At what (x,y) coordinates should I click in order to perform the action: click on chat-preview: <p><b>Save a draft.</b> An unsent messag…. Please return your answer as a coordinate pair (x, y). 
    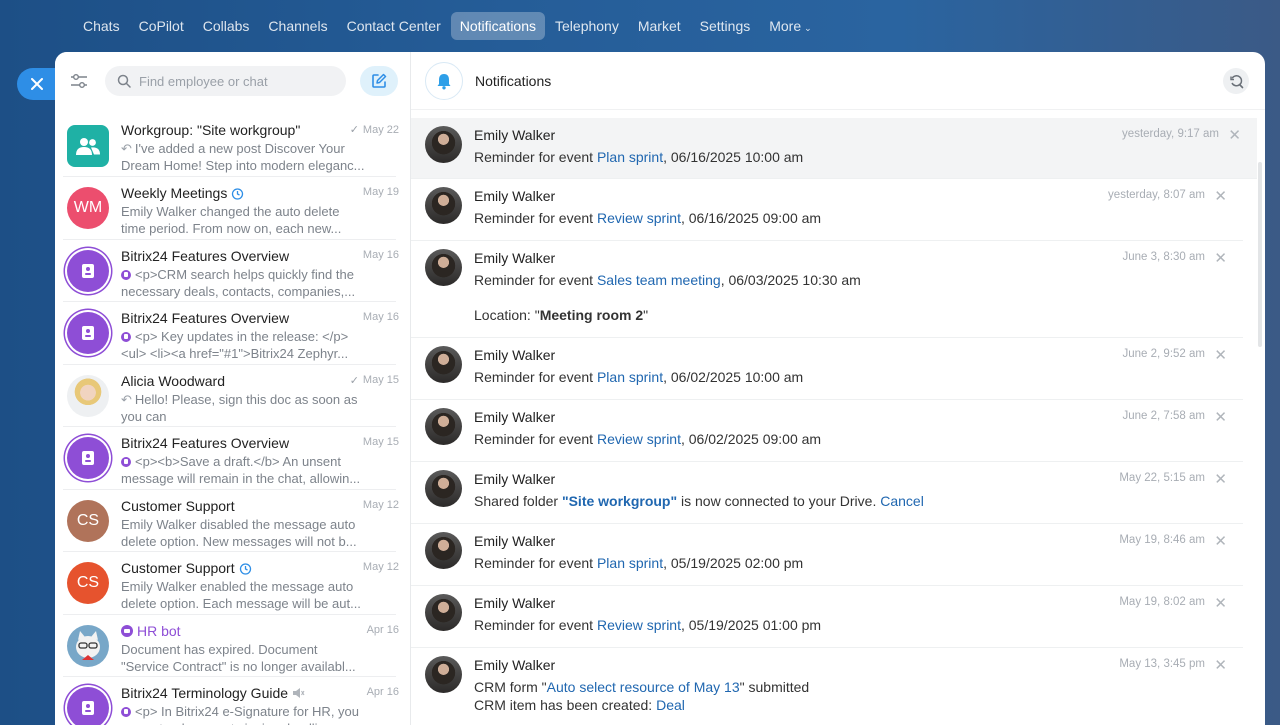
    Looking at the image, I should click on (241, 470).